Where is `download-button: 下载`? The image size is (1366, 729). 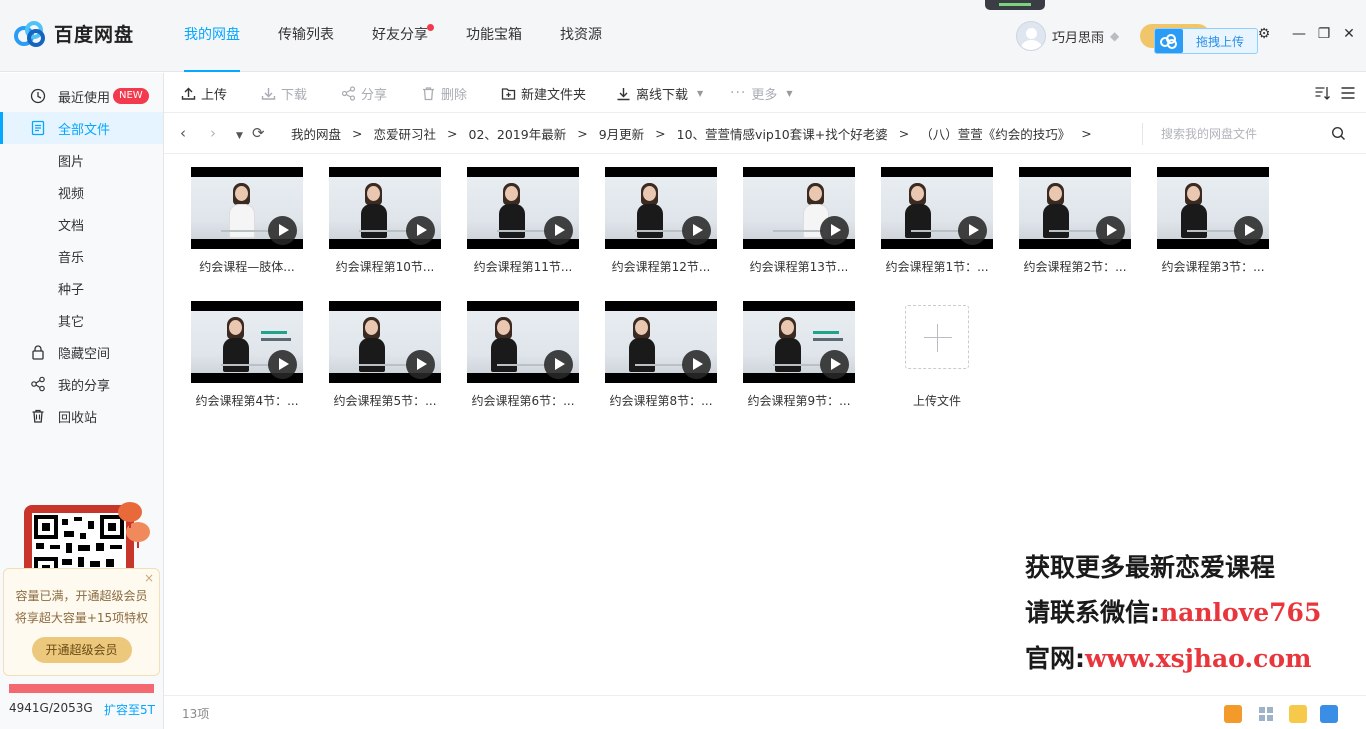
download-button: 下载 is located at coordinates (284, 93).